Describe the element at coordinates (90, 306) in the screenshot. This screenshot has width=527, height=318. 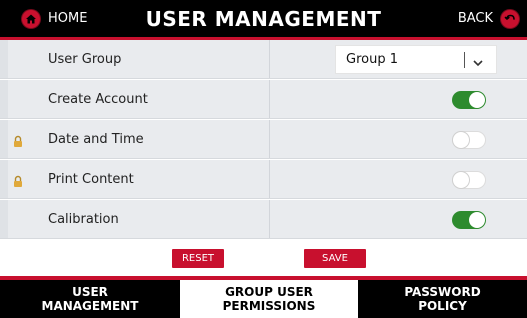
I see `tab-label-line2: MANAGEMENT` at that location.